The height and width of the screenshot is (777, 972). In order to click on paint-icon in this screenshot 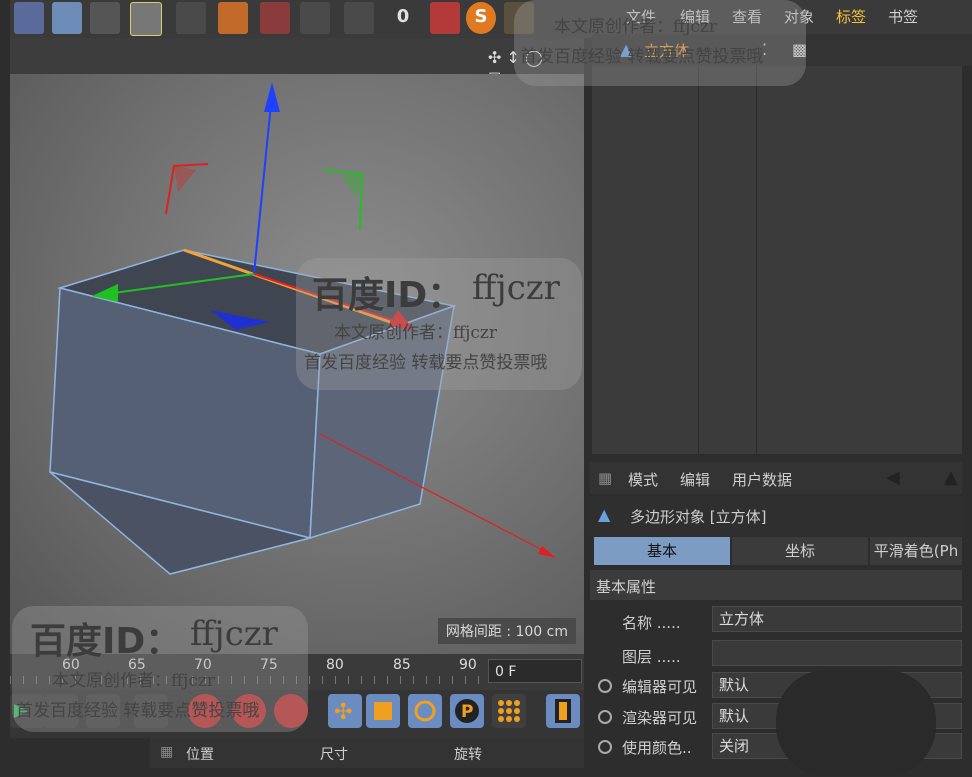, I will do `click(445, 18)`.